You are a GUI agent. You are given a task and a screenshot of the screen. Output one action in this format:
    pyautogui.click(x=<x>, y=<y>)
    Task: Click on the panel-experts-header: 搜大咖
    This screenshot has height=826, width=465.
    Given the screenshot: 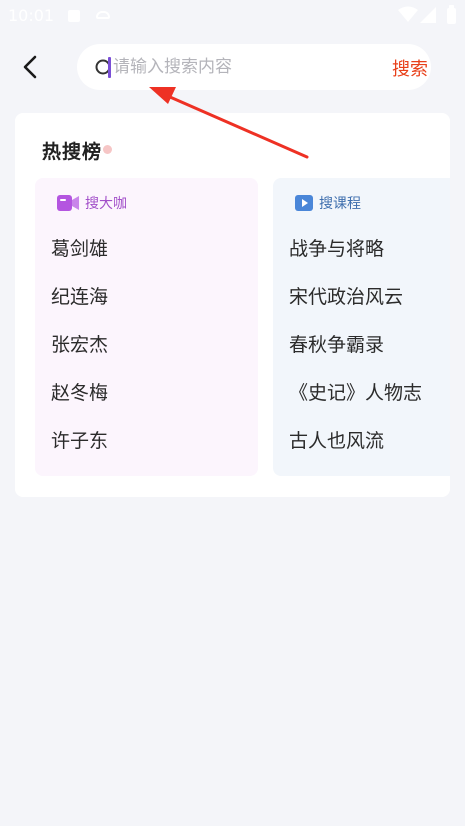 What is the action you would take?
    pyautogui.click(x=92, y=203)
    